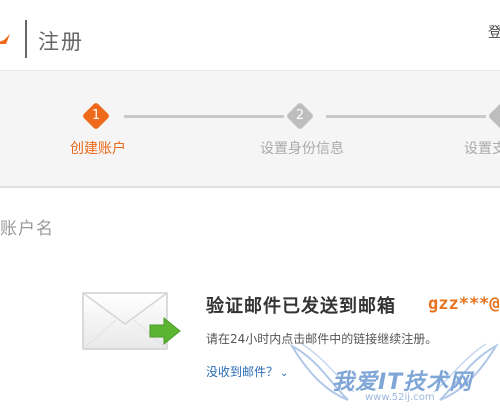  What do you see at coordinates (242, 372) in the screenshot?
I see `not-received-label: 没收到邮件？` at bounding box center [242, 372].